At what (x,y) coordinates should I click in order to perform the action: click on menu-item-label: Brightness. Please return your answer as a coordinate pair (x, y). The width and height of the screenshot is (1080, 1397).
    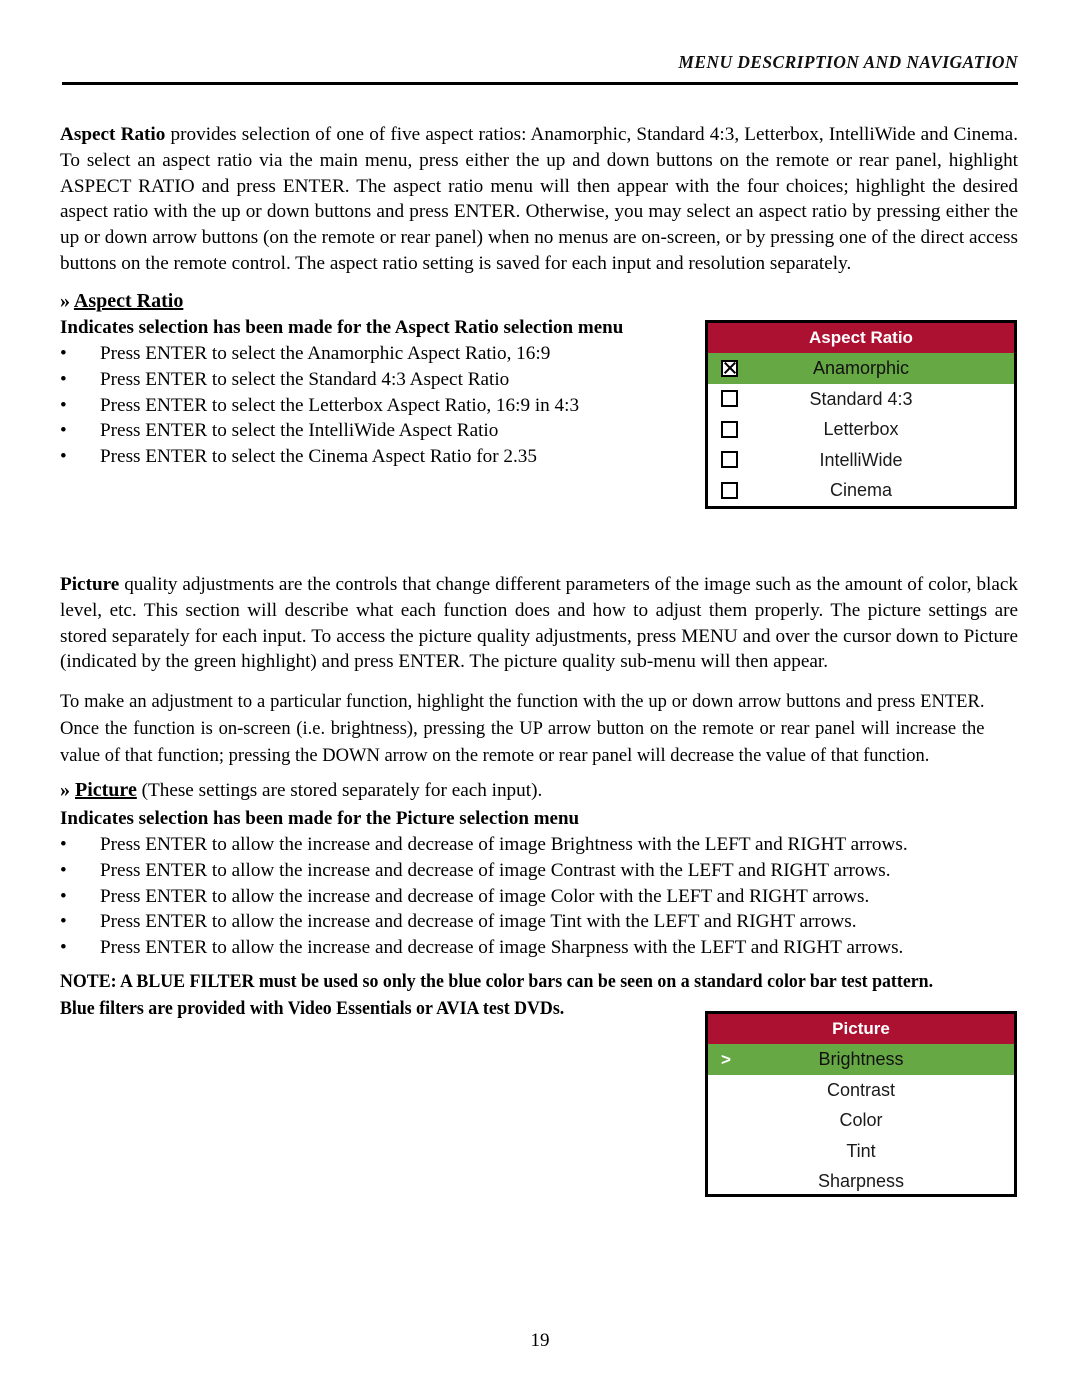
    Looking at the image, I should click on (861, 1059).